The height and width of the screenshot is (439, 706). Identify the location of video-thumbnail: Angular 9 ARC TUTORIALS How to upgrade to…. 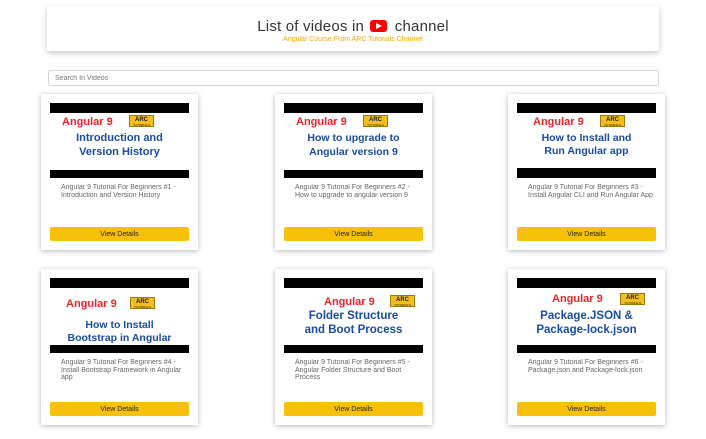
(353, 140).